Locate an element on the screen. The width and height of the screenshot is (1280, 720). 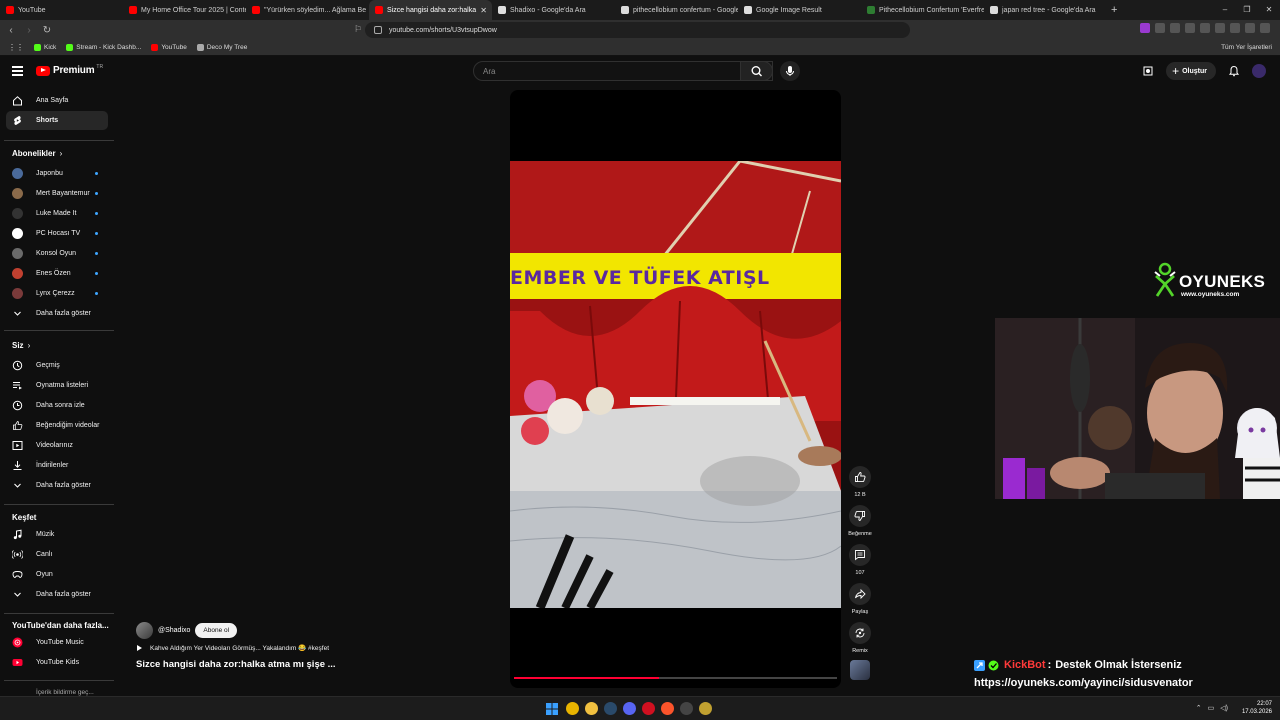
voice-search-button is located at coordinates (790, 71).